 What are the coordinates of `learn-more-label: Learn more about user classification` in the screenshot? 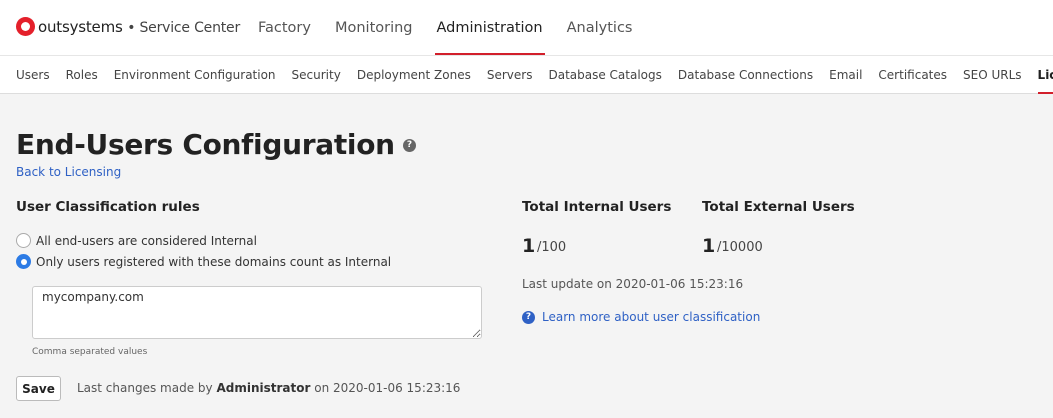 It's located at (651, 317).